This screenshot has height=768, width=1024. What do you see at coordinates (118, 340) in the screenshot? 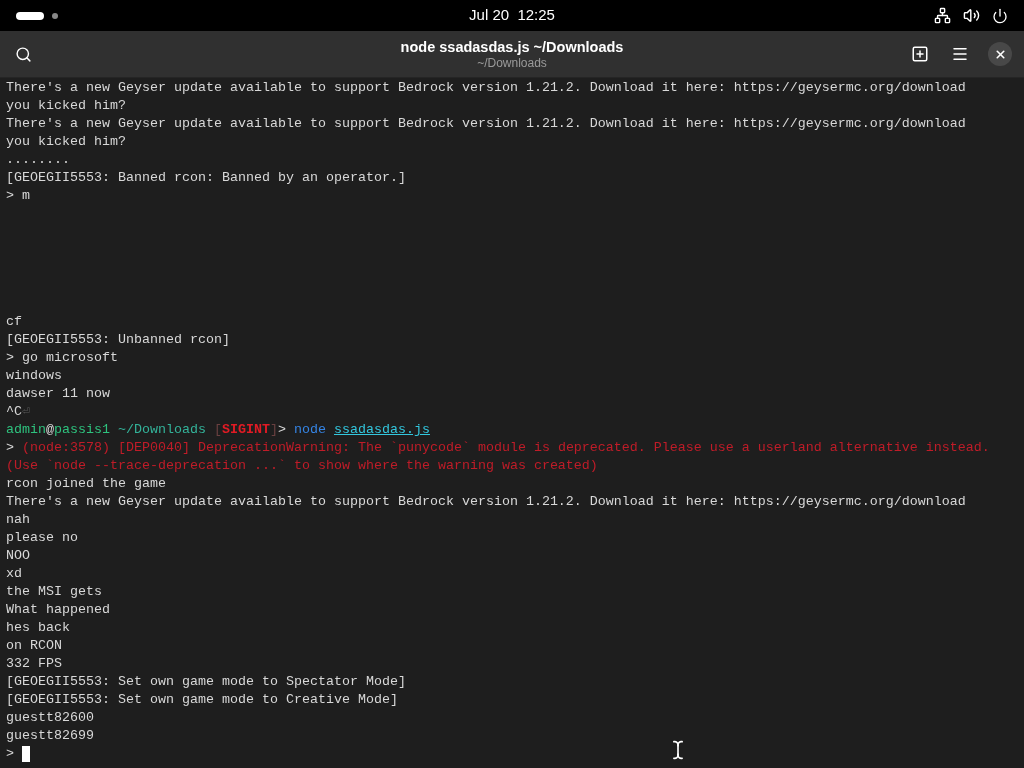
I see `terminal-text: [GEOEGII5553: Unbanned rcon]` at bounding box center [118, 340].